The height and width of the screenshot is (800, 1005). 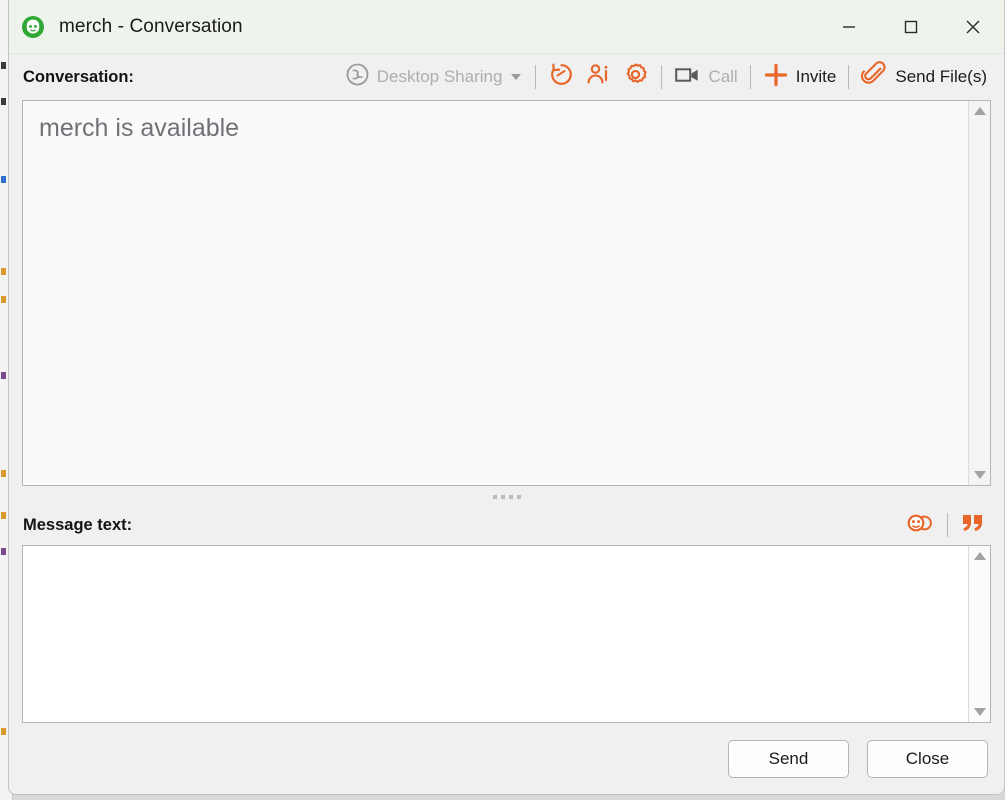 What do you see at coordinates (723, 76) in the screenshot?
I see `call-label: Call` at bounding box center [723, 76].